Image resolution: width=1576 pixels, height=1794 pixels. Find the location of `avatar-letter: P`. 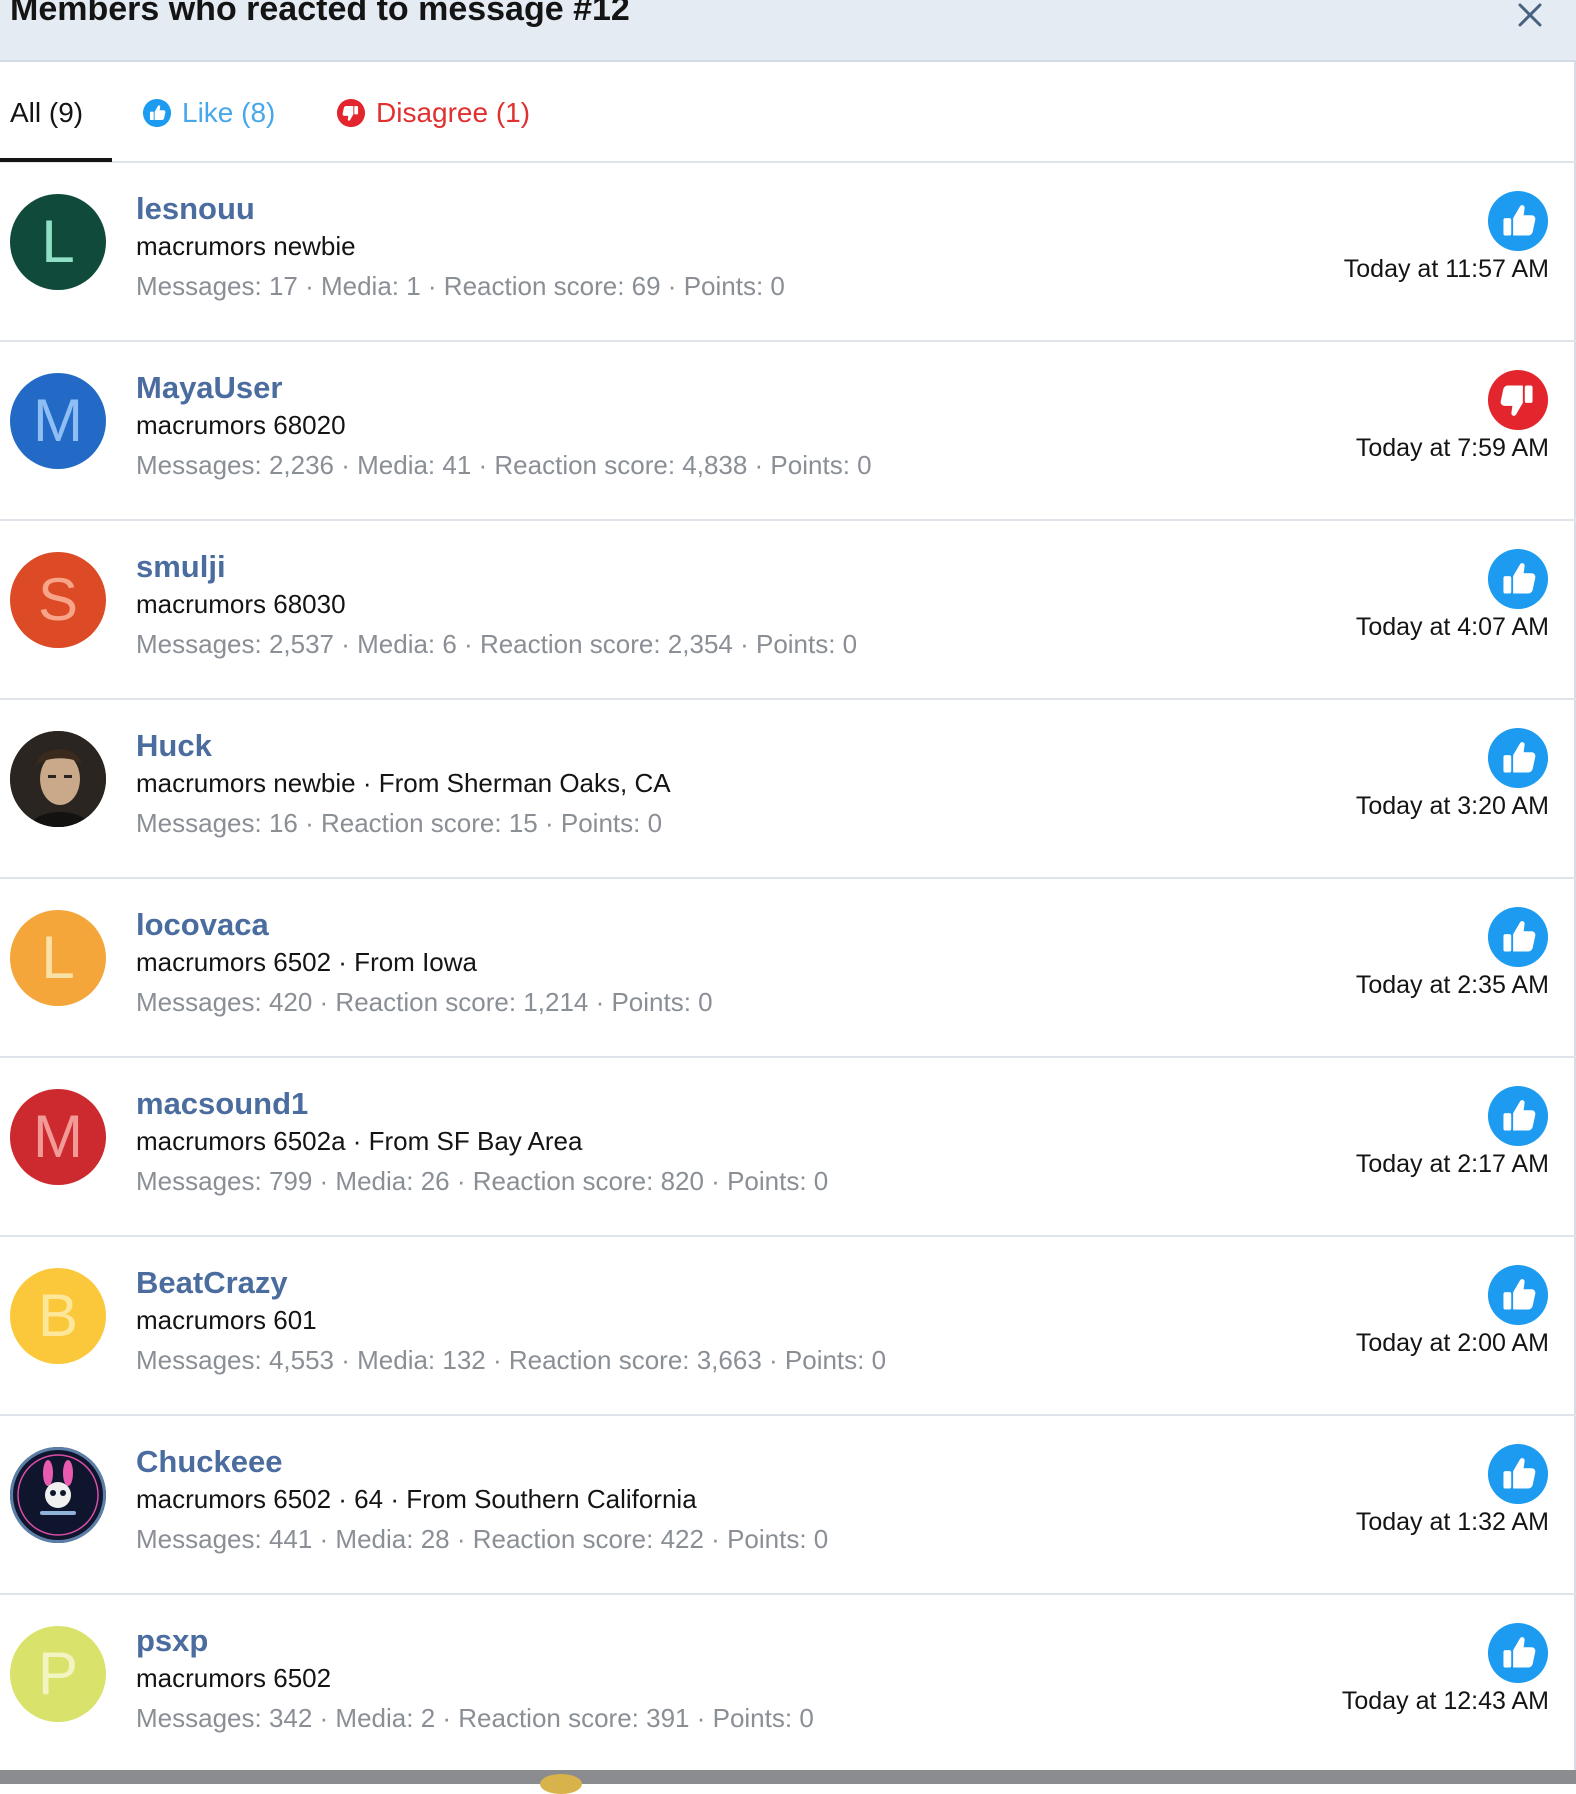

avatar-letter: P is located at coordinates (58, 1673).